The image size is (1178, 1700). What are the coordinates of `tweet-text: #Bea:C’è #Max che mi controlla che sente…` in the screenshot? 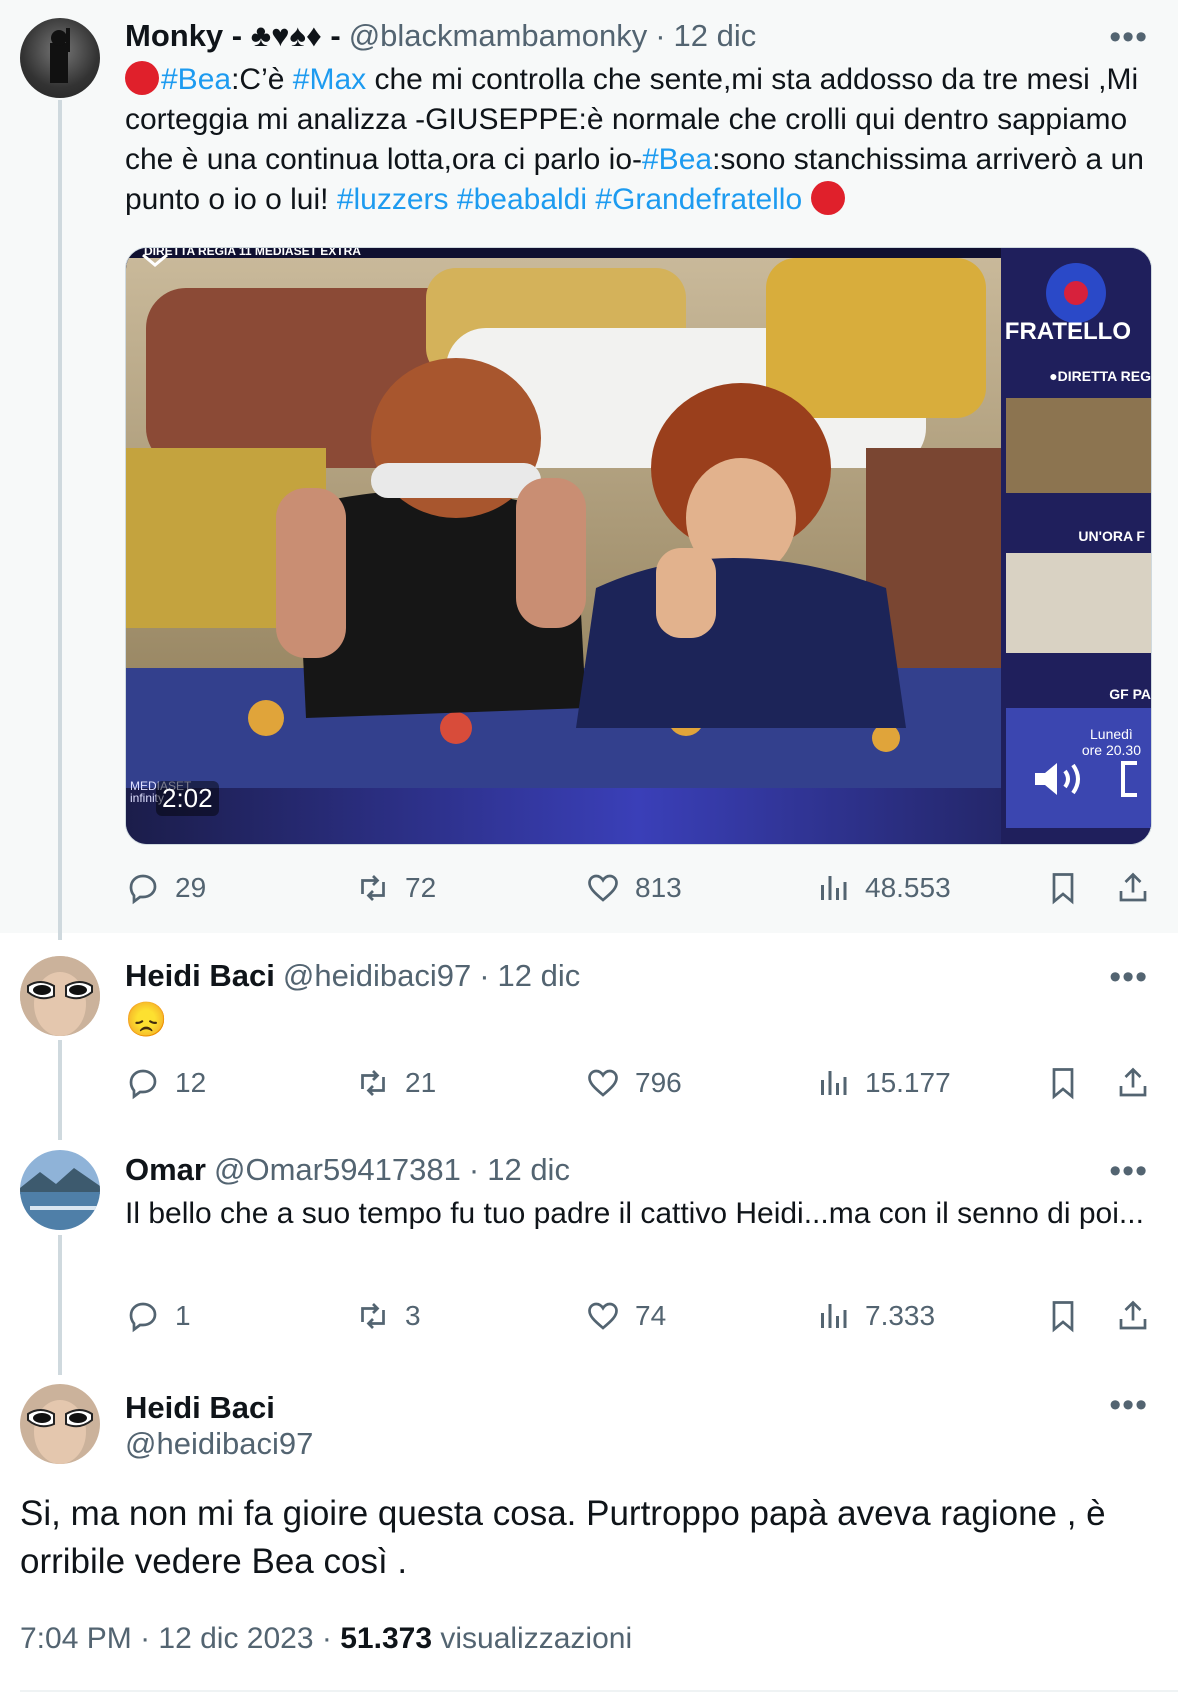 It's located at (638, 140).